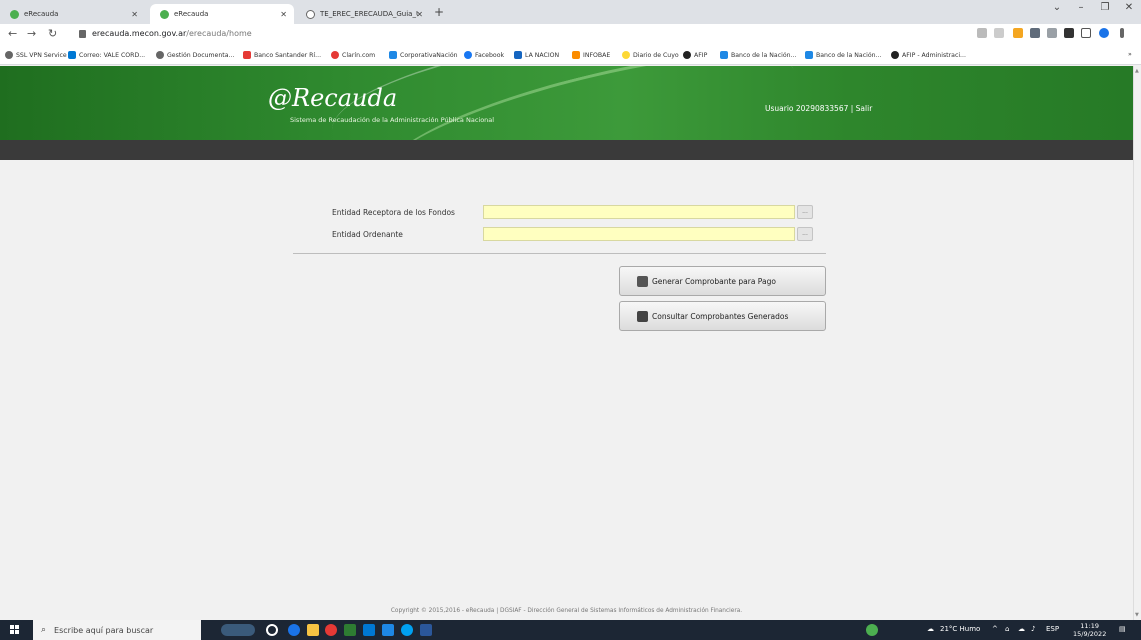 The height and width of the screenshot is (640, 1141). Describe the element at coordinates (701, 55) in the screenshot. I see `bookmark-label: AFIP` at that location.